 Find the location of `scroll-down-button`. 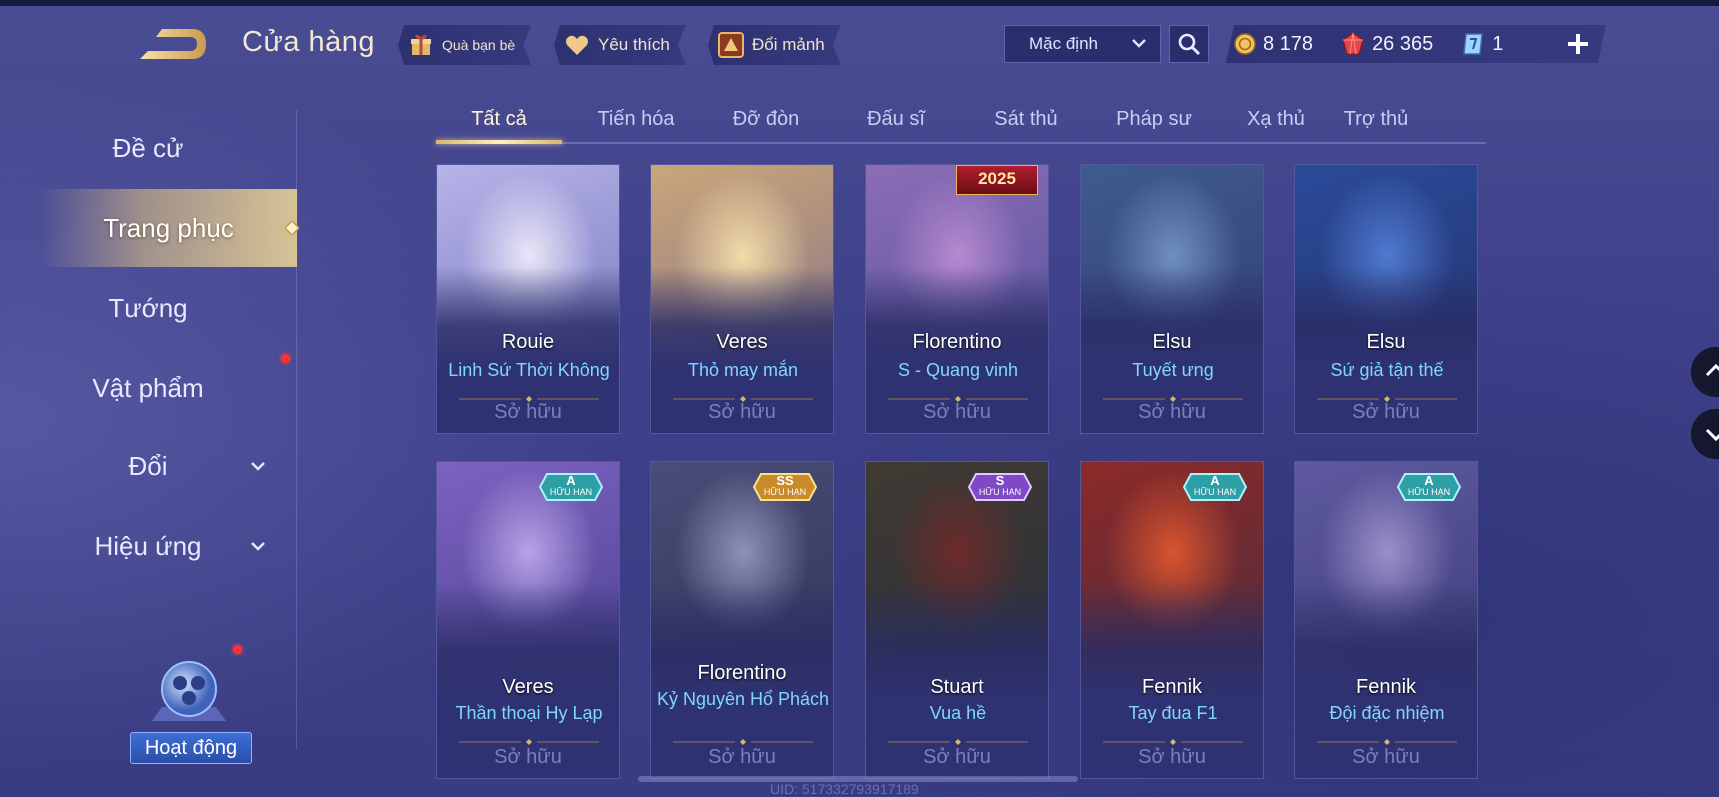

scroll-down-button is located at coordinates (1704, 434).